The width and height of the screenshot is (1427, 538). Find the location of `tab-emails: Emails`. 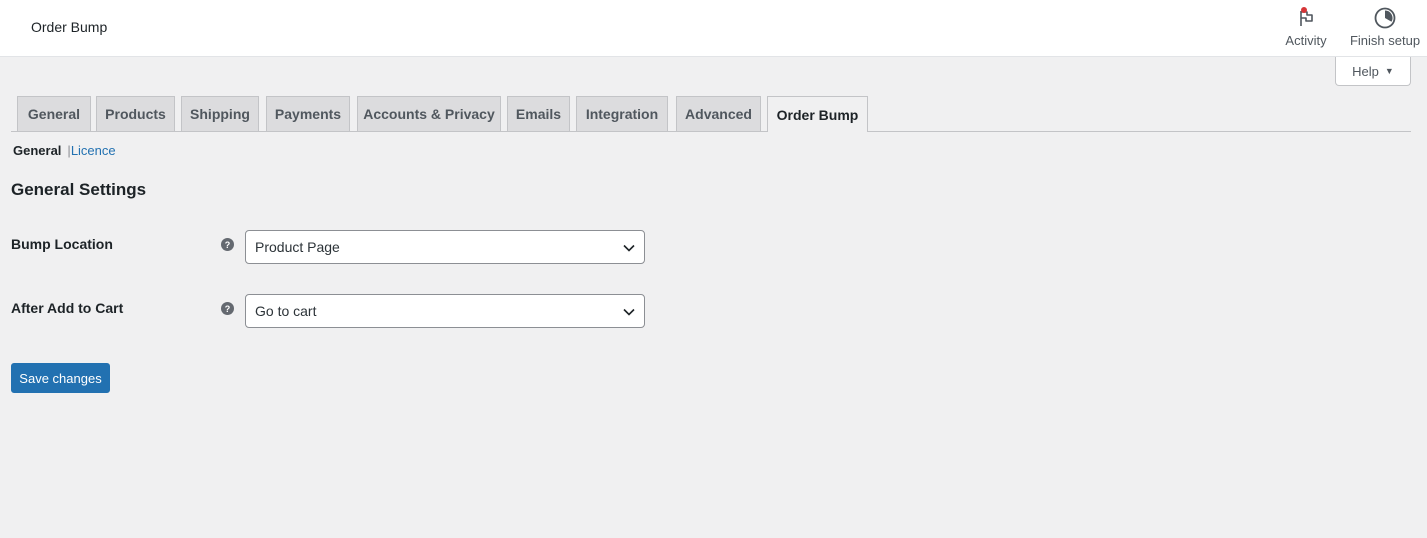

tab-emails: Emails is located at coordinates (538, 113).